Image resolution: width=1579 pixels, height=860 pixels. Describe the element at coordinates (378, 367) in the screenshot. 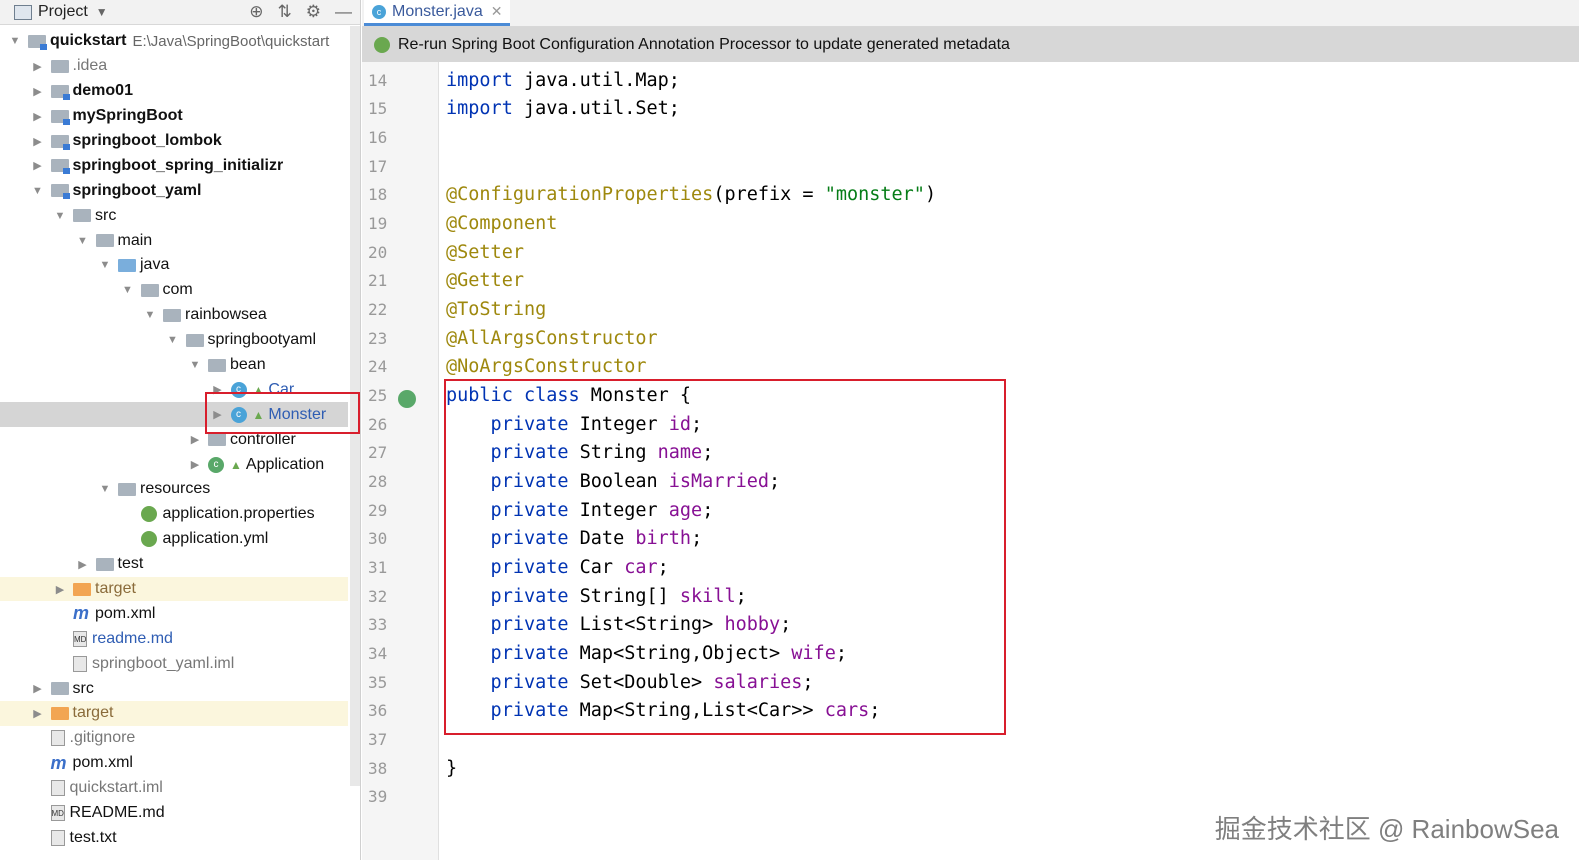

I see `line-number: 24` at that location.